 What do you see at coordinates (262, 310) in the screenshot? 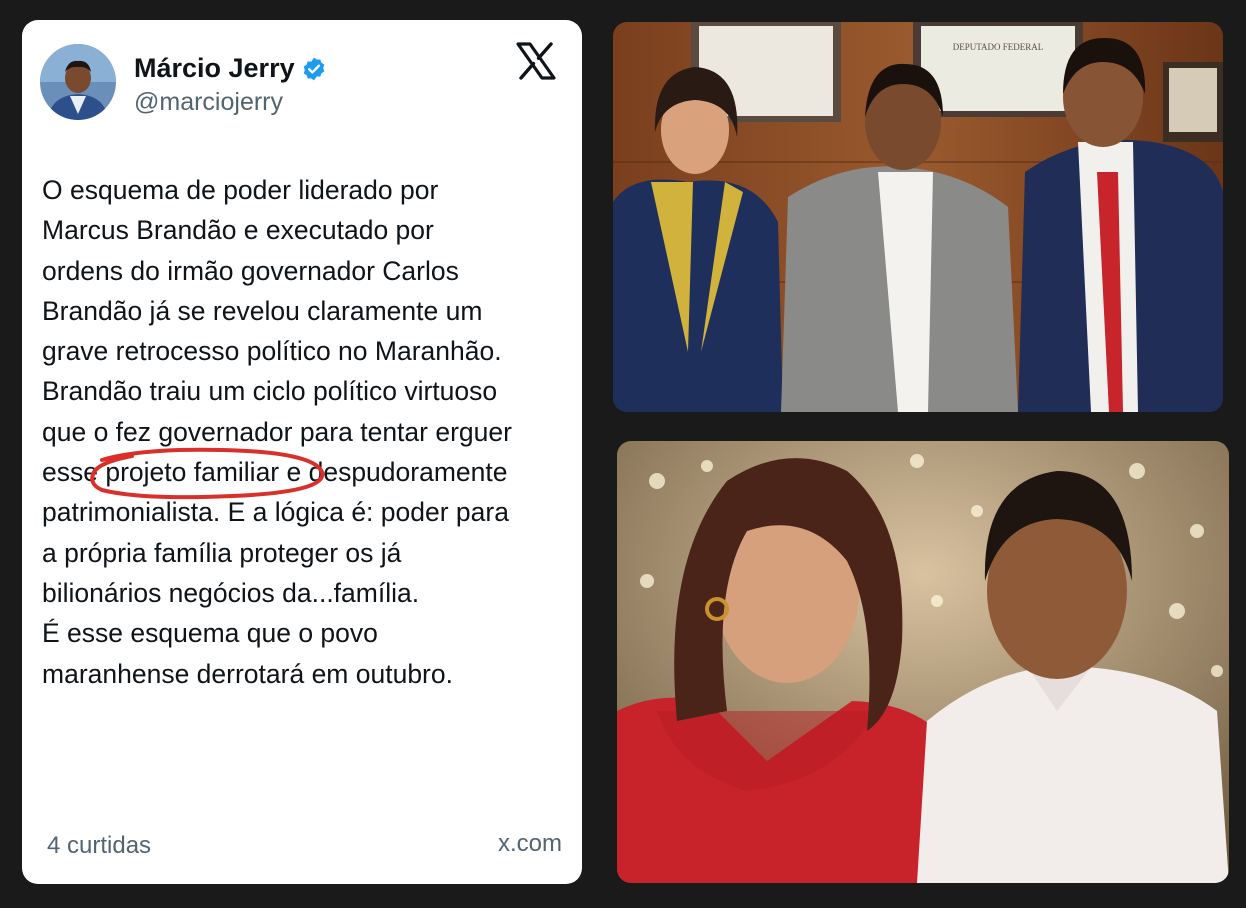
I see `tweet-line: Brandão já se revelou claramente um` at bounding box center [262, 310].